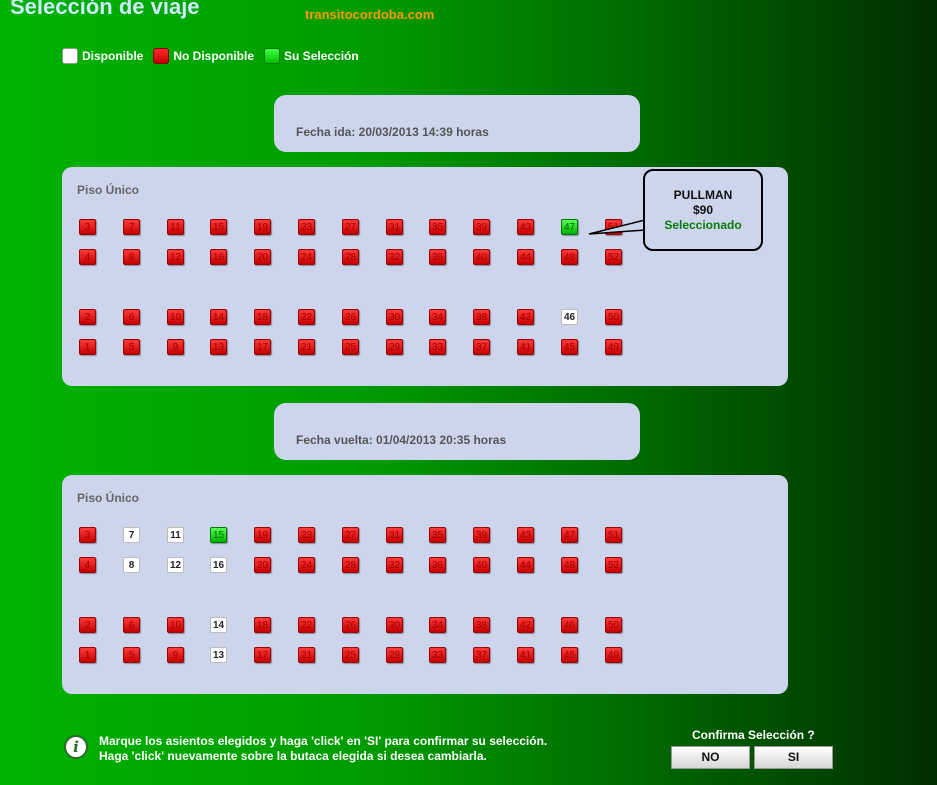  Describe the element at coordinates (87, 227) in the screenshot. I see `outbound-seat-3: 3` at that location.